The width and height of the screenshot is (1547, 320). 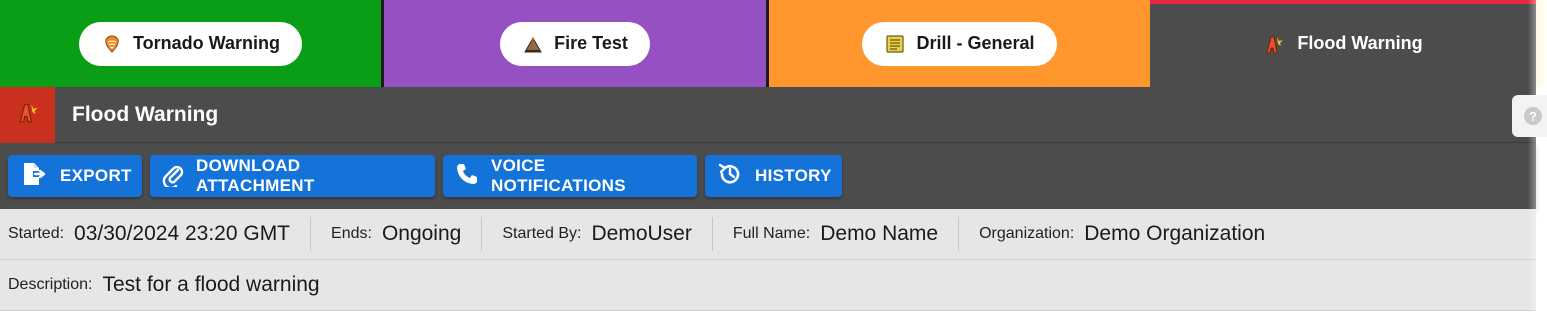 I want to click on full-name-label: Full Name:, so click(x=771, y=233).